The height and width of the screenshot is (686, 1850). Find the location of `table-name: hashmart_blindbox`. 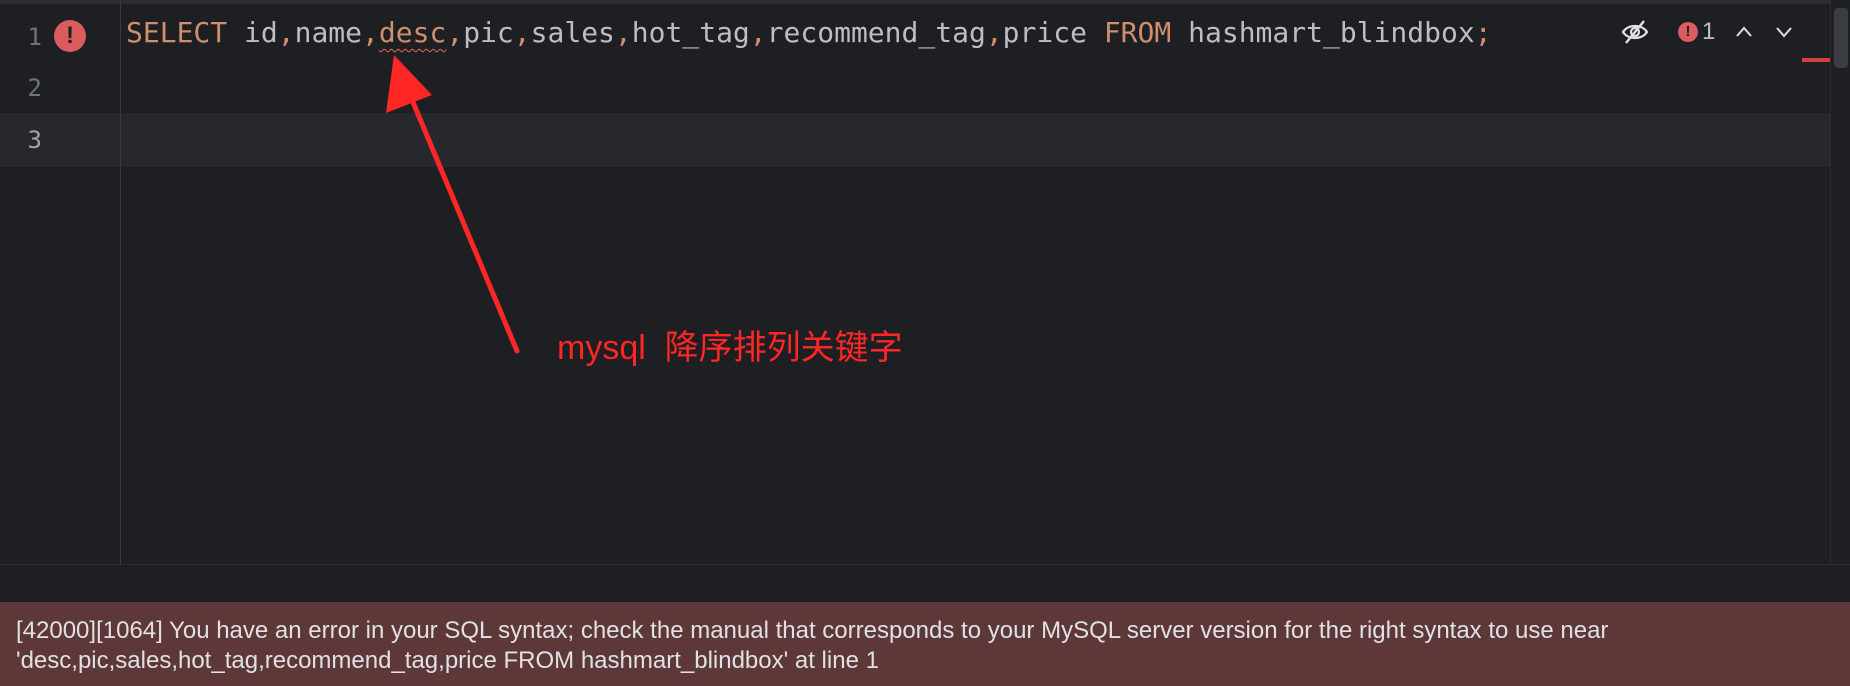

table-name: hashmart_blindbox is located at coordinates (1331, 32).